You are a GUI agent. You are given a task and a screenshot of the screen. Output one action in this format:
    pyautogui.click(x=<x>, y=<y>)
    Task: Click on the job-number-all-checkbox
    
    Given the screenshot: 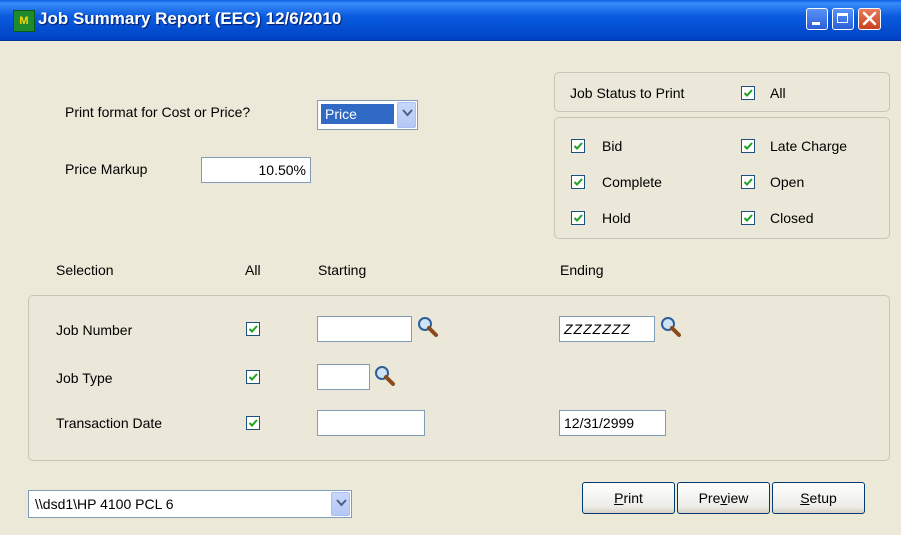 What is the action you would take?
    pyautogui.click(x=253, y=329)
    